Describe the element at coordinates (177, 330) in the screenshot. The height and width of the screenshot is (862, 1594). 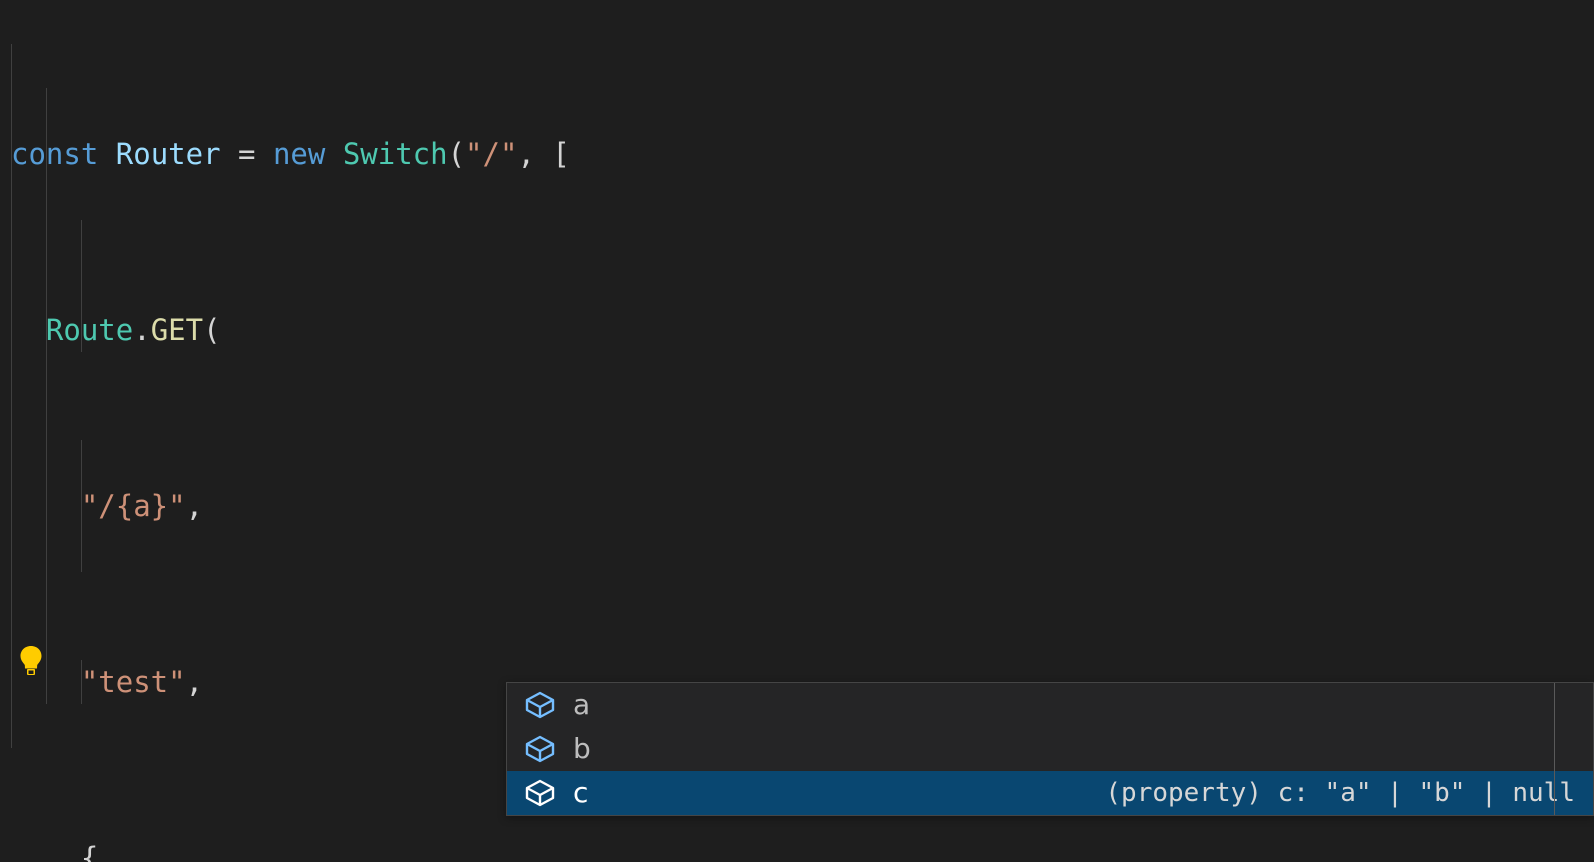
I see `token-method-get: GET` at that location.